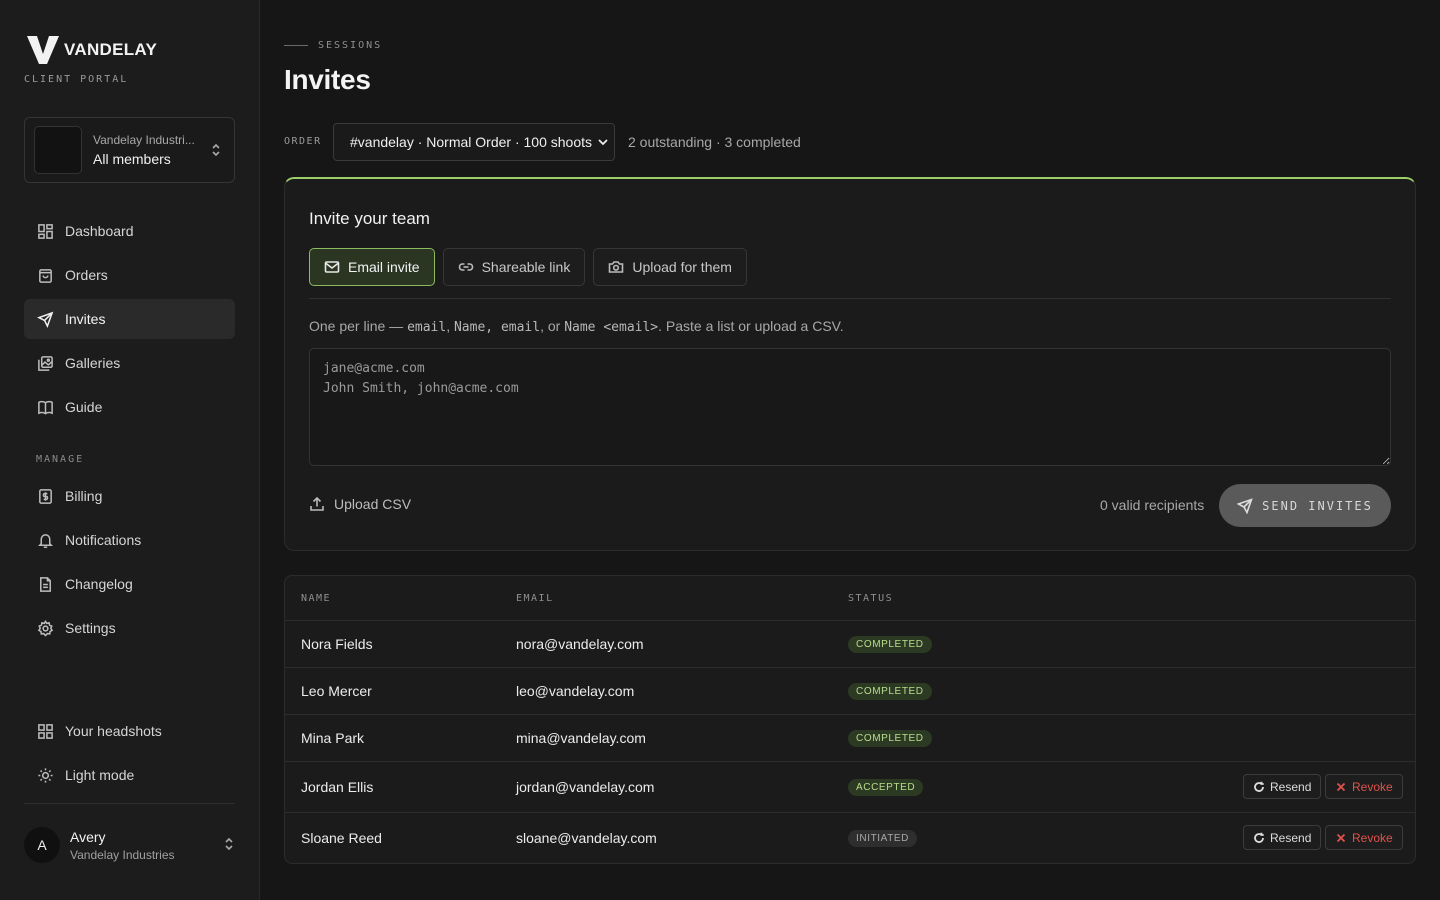  Describe the element at coordinates (465, 267) in the screenshot. I see `link-icon` at that location.